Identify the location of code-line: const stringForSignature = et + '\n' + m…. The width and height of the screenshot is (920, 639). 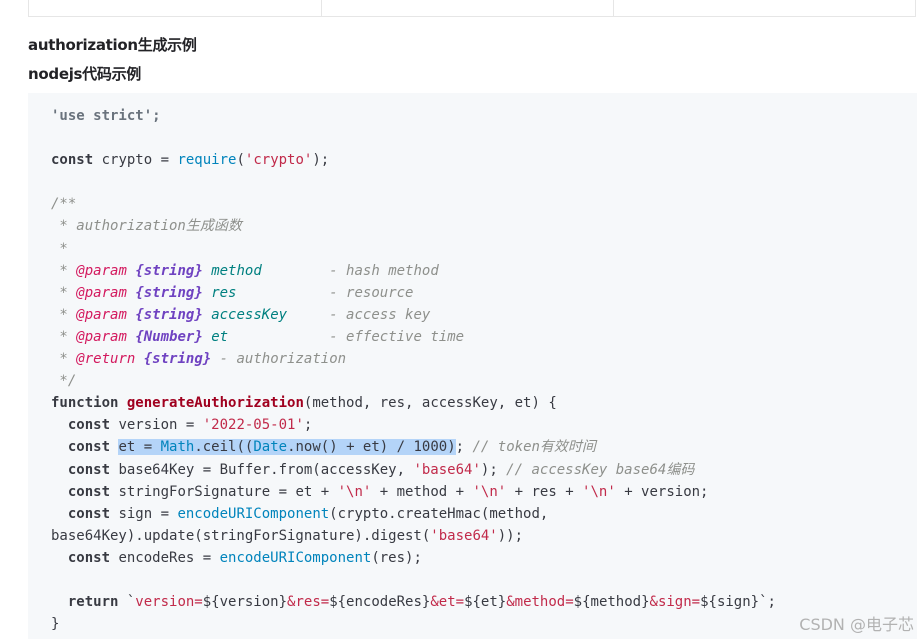
(413, 492).